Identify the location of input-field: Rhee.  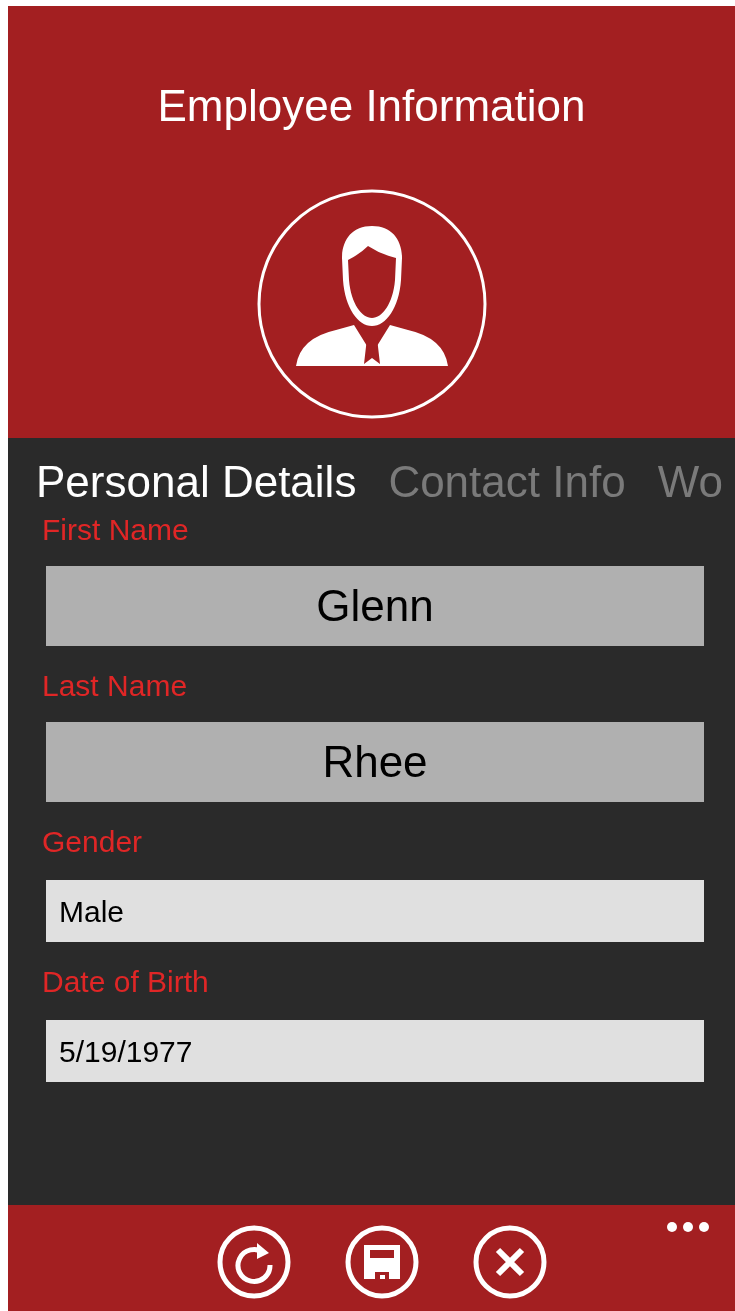
(375, 762).